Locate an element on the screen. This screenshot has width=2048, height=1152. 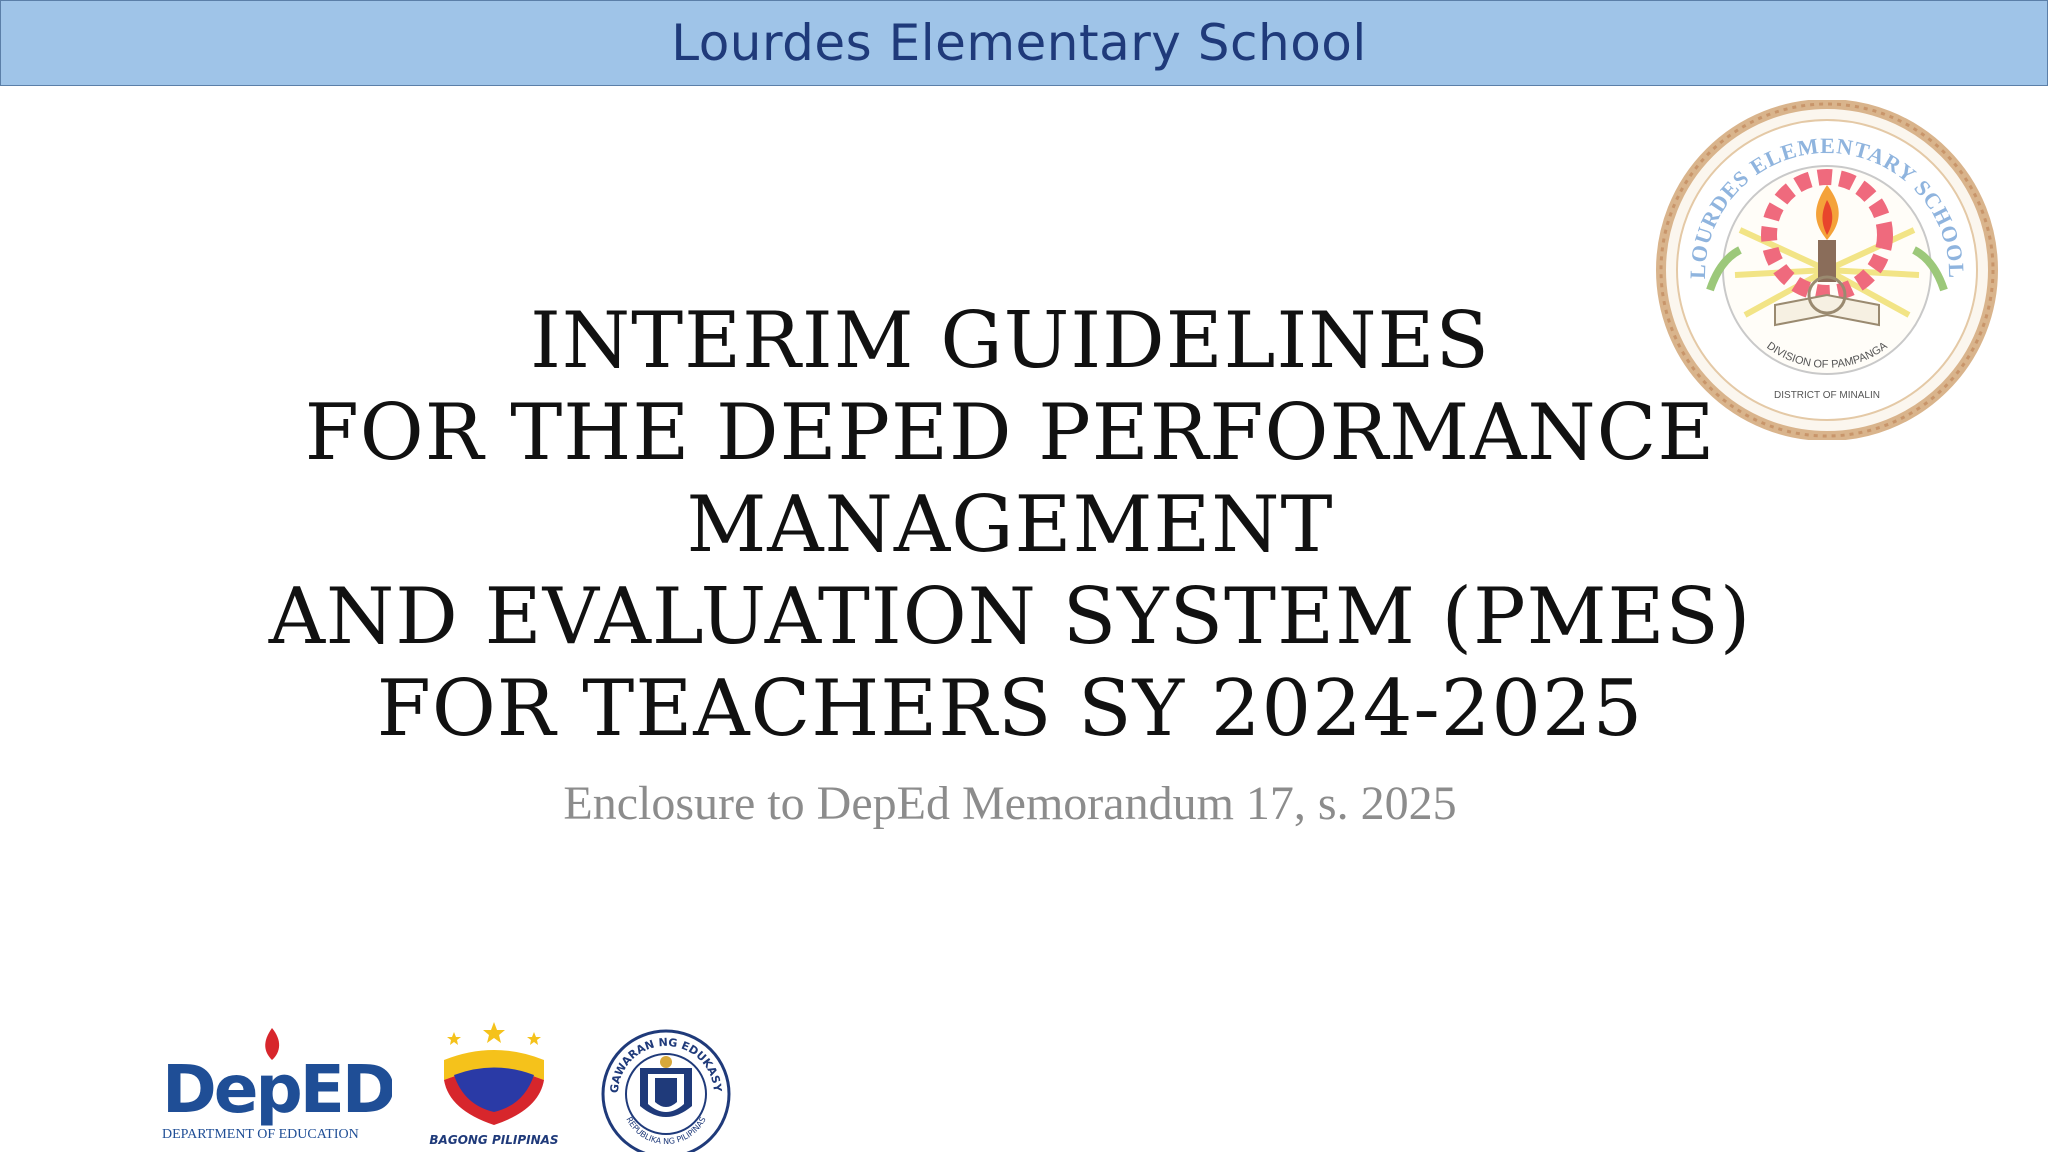
title-line: AND EVALUATION SYSTEM (PMES) is located at coordinates (1010, 617).